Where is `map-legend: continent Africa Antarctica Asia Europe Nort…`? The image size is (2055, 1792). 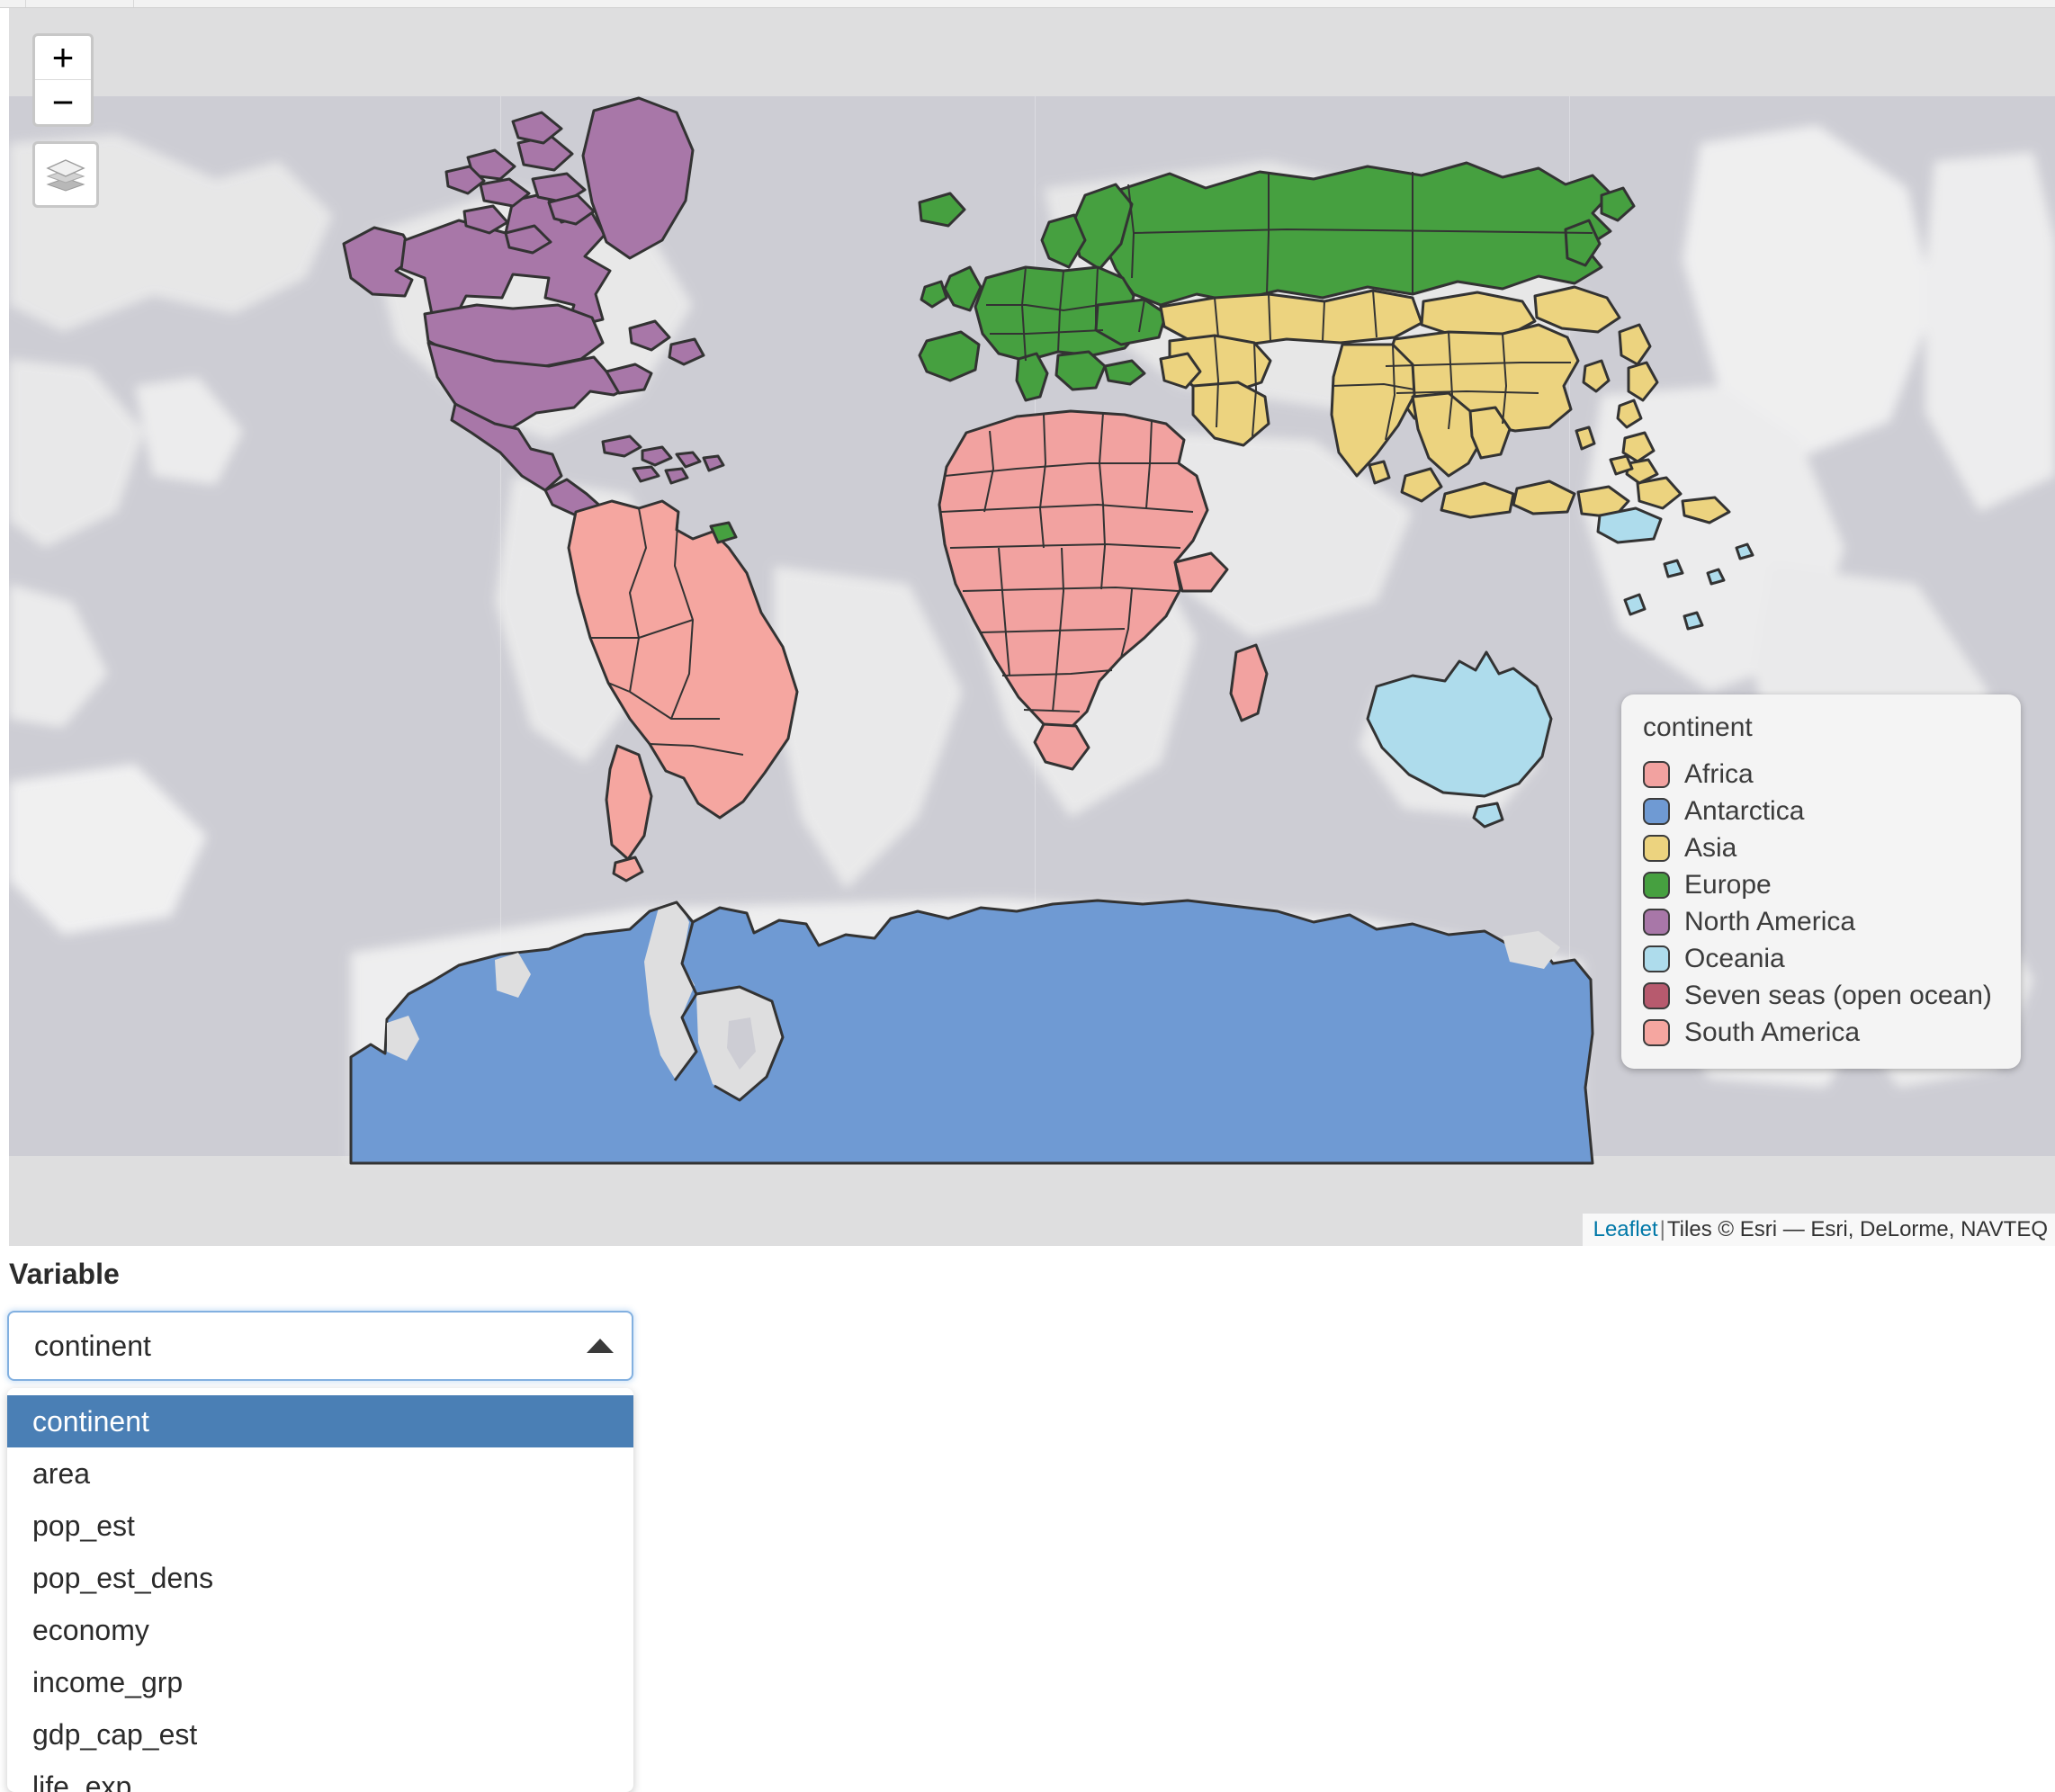
map-legend: continent Africa Antarctica Asia Europe Nort… is located at coordinates (1821, 881).